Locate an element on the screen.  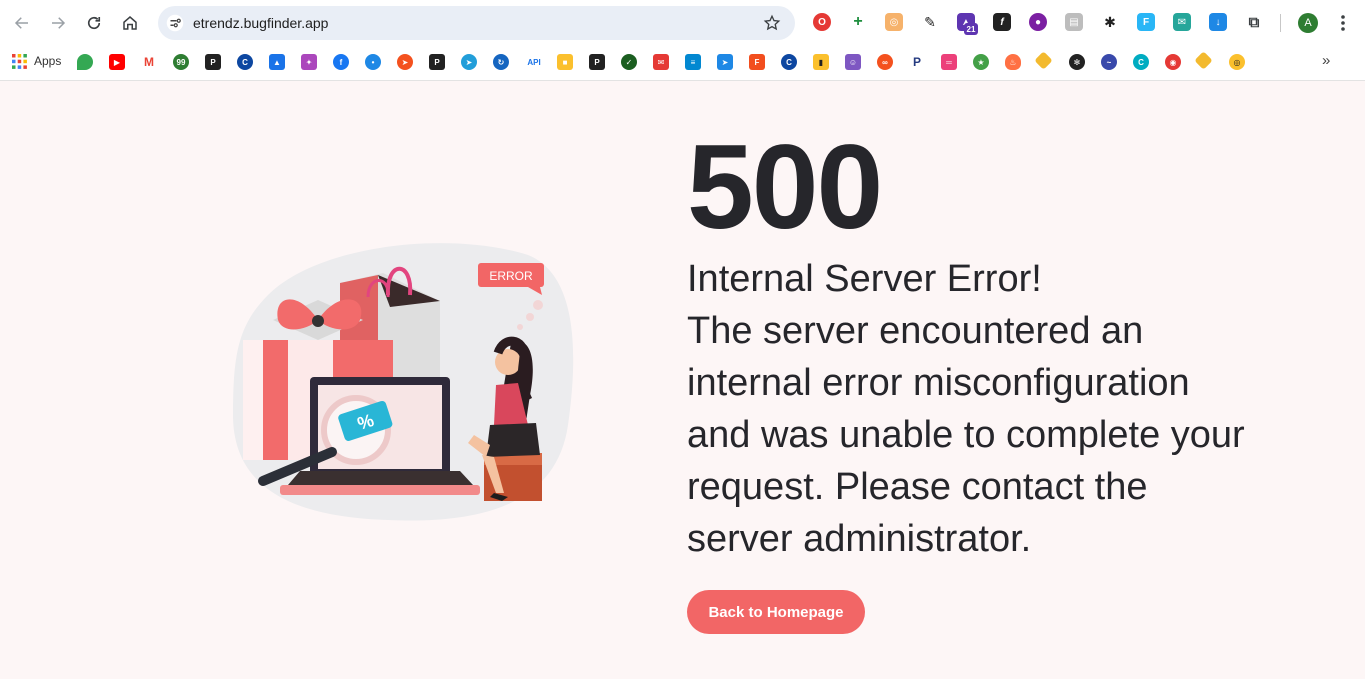
check-bookmark-icon: ✓ is located at coordinates (629, 62).